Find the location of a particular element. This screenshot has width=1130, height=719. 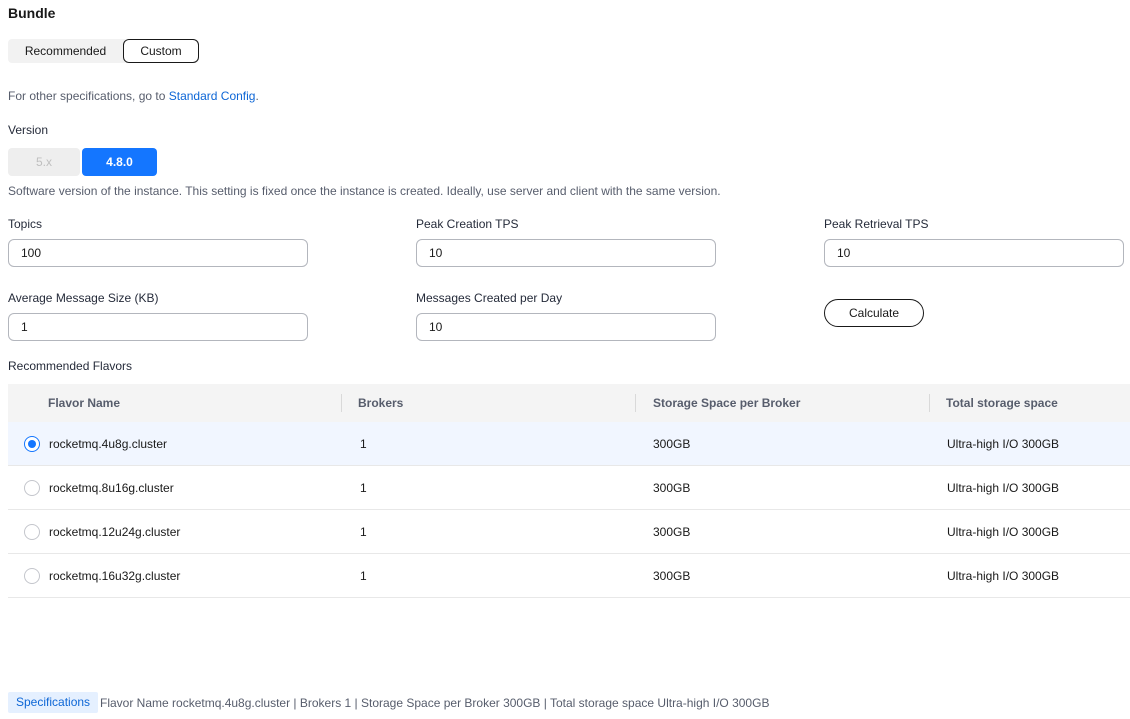

messages-per-day-label: Messages Created per Day is located at coordinates (489, 298).